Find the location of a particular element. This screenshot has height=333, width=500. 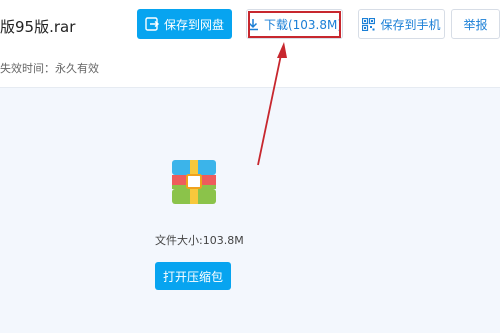

download-button: 下载(103.8M) is located at coordinates (294, 24).